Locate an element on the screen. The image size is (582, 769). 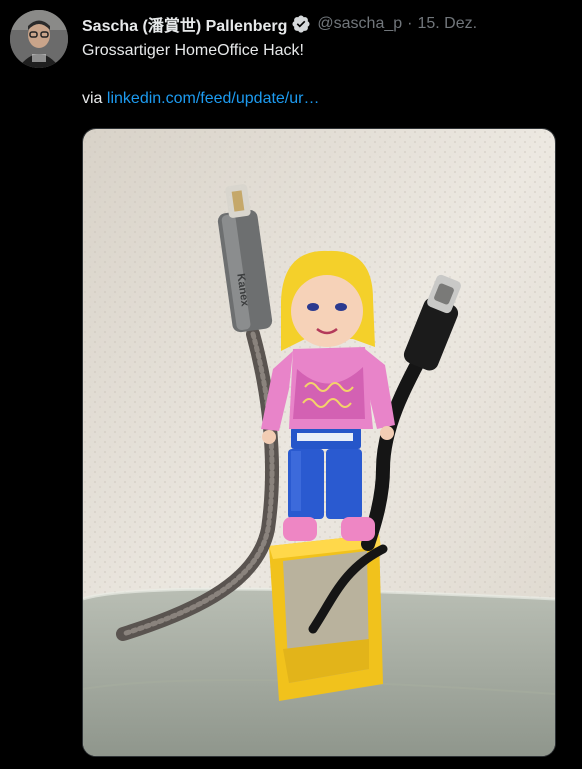
avatar is located at coordinates (39, 39).